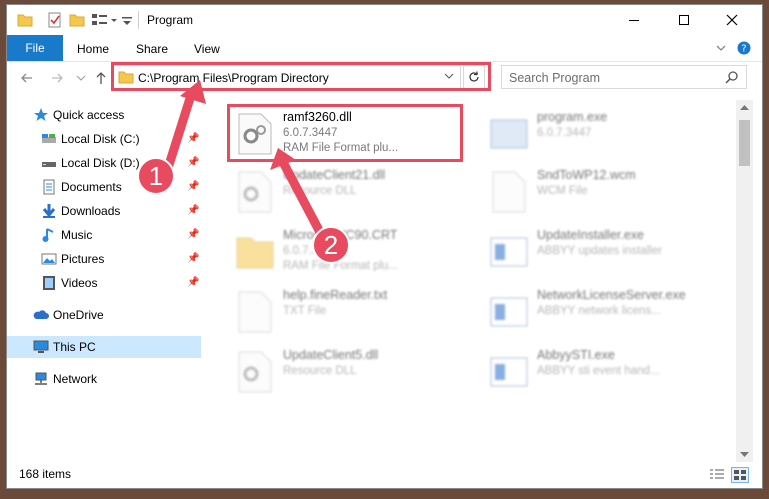 The height and width of the screenshot is (499, 769). What do you see at coordinates (245, 160) in the screenshot?
I see `annotation-arrows` at bounding box center [245, 160].